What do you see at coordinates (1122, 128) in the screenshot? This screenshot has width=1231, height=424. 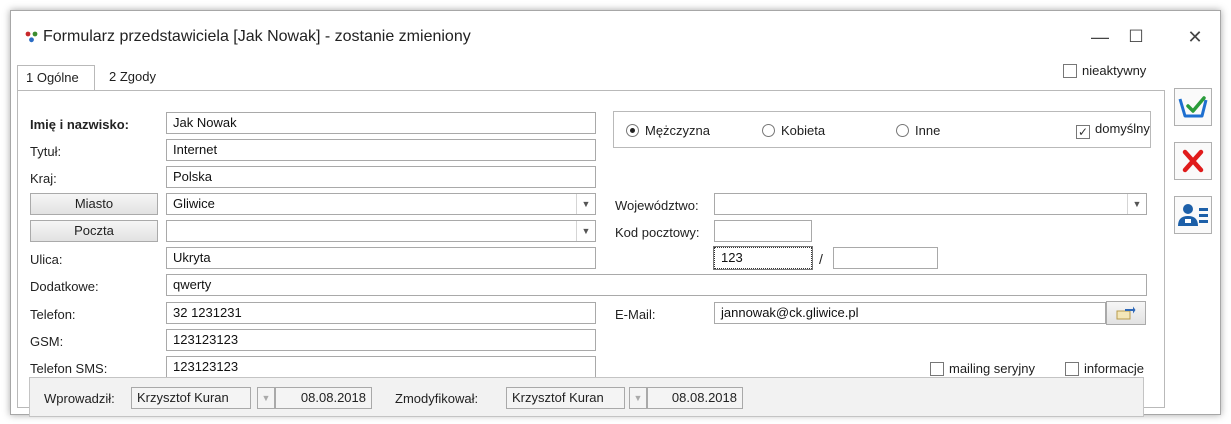 I see `domyslny-label: domyślny` at bounding box center [1122, 128].